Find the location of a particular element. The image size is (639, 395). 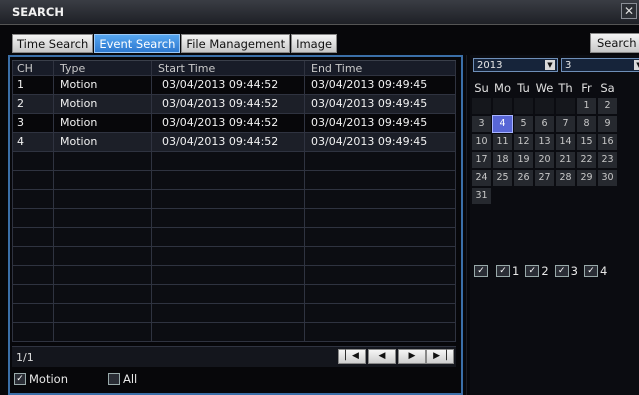

month-value: 3 is located at coordinates (568, 65).